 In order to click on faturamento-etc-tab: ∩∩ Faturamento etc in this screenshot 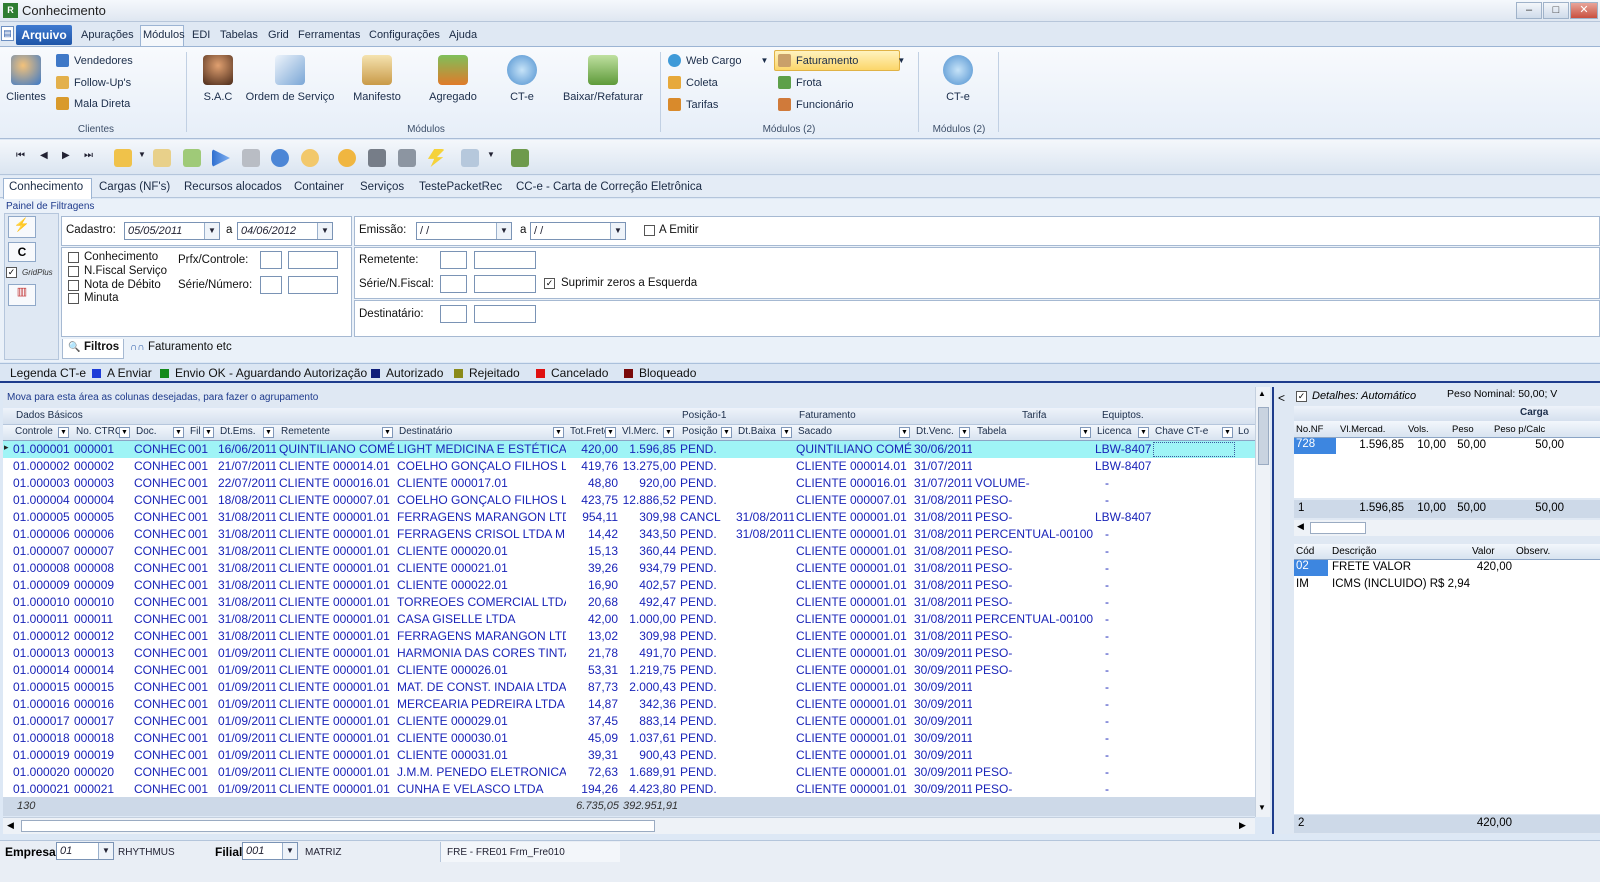, I will do `click(188, 349)`.